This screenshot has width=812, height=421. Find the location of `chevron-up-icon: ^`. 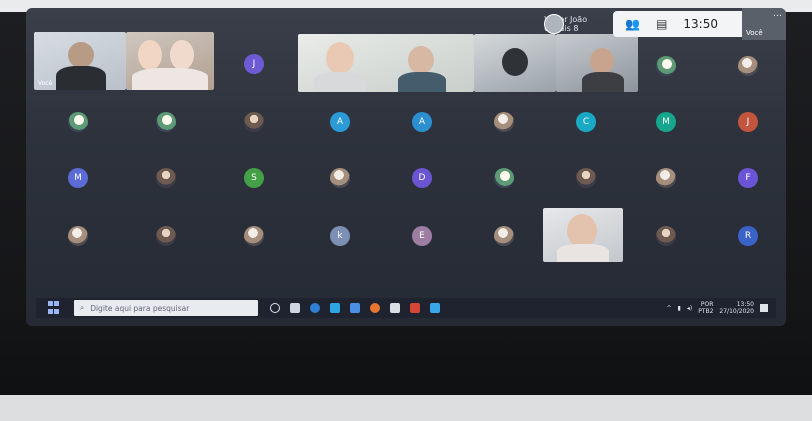

chevron-up-icon: ^ is located at coordinates (668, 308).